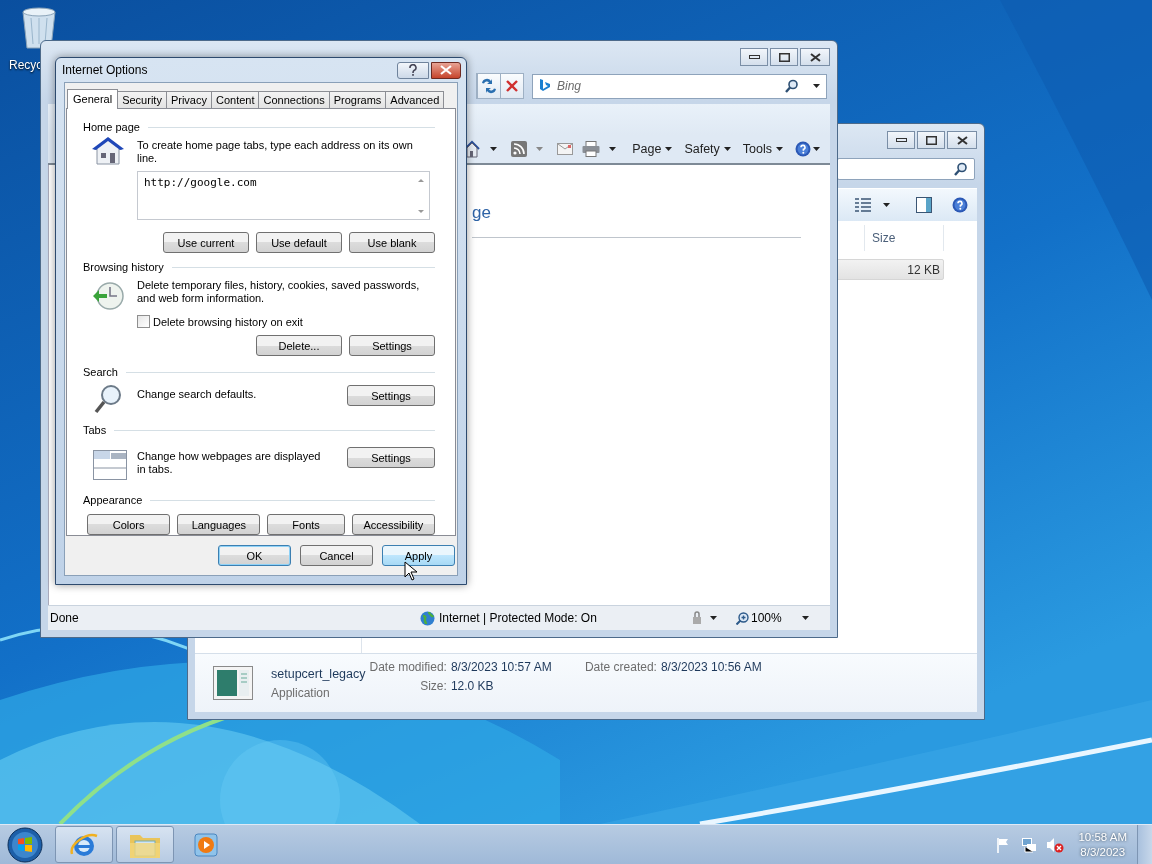 The height and width of the screenshot is (864, 1152). Describe the element at coordinates (482, 213) in the screenshot. I see `page-heading: ge` at that location.